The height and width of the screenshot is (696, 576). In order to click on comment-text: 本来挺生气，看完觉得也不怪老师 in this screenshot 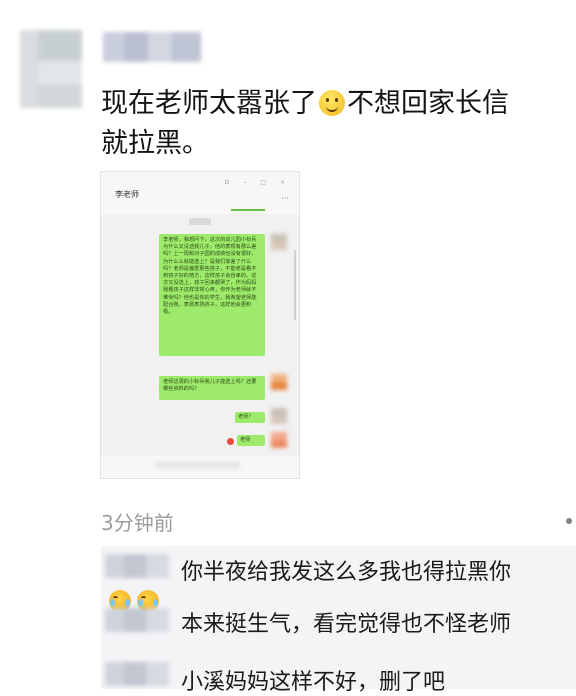, I will do `click(346, 624)`.